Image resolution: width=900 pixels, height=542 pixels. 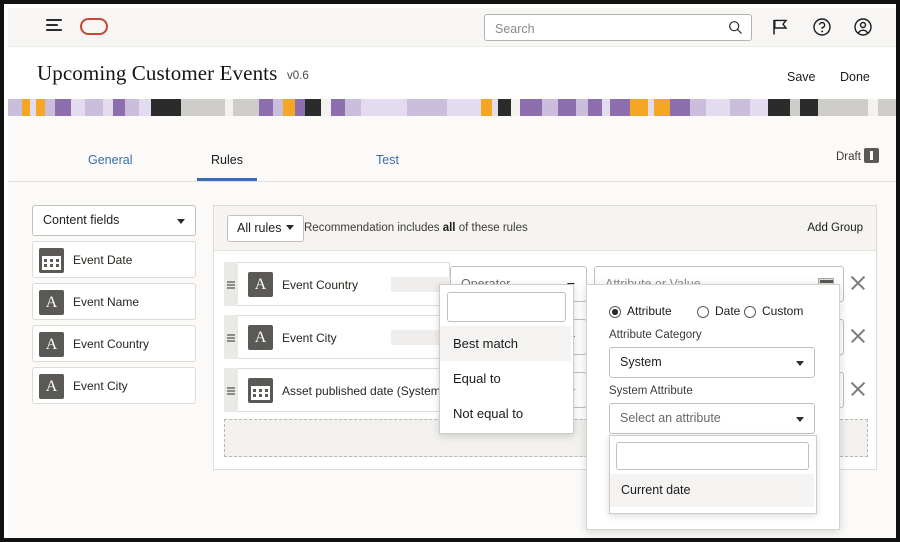 I want to click on page-version-label: v0.6, so click(x=298, y=76).